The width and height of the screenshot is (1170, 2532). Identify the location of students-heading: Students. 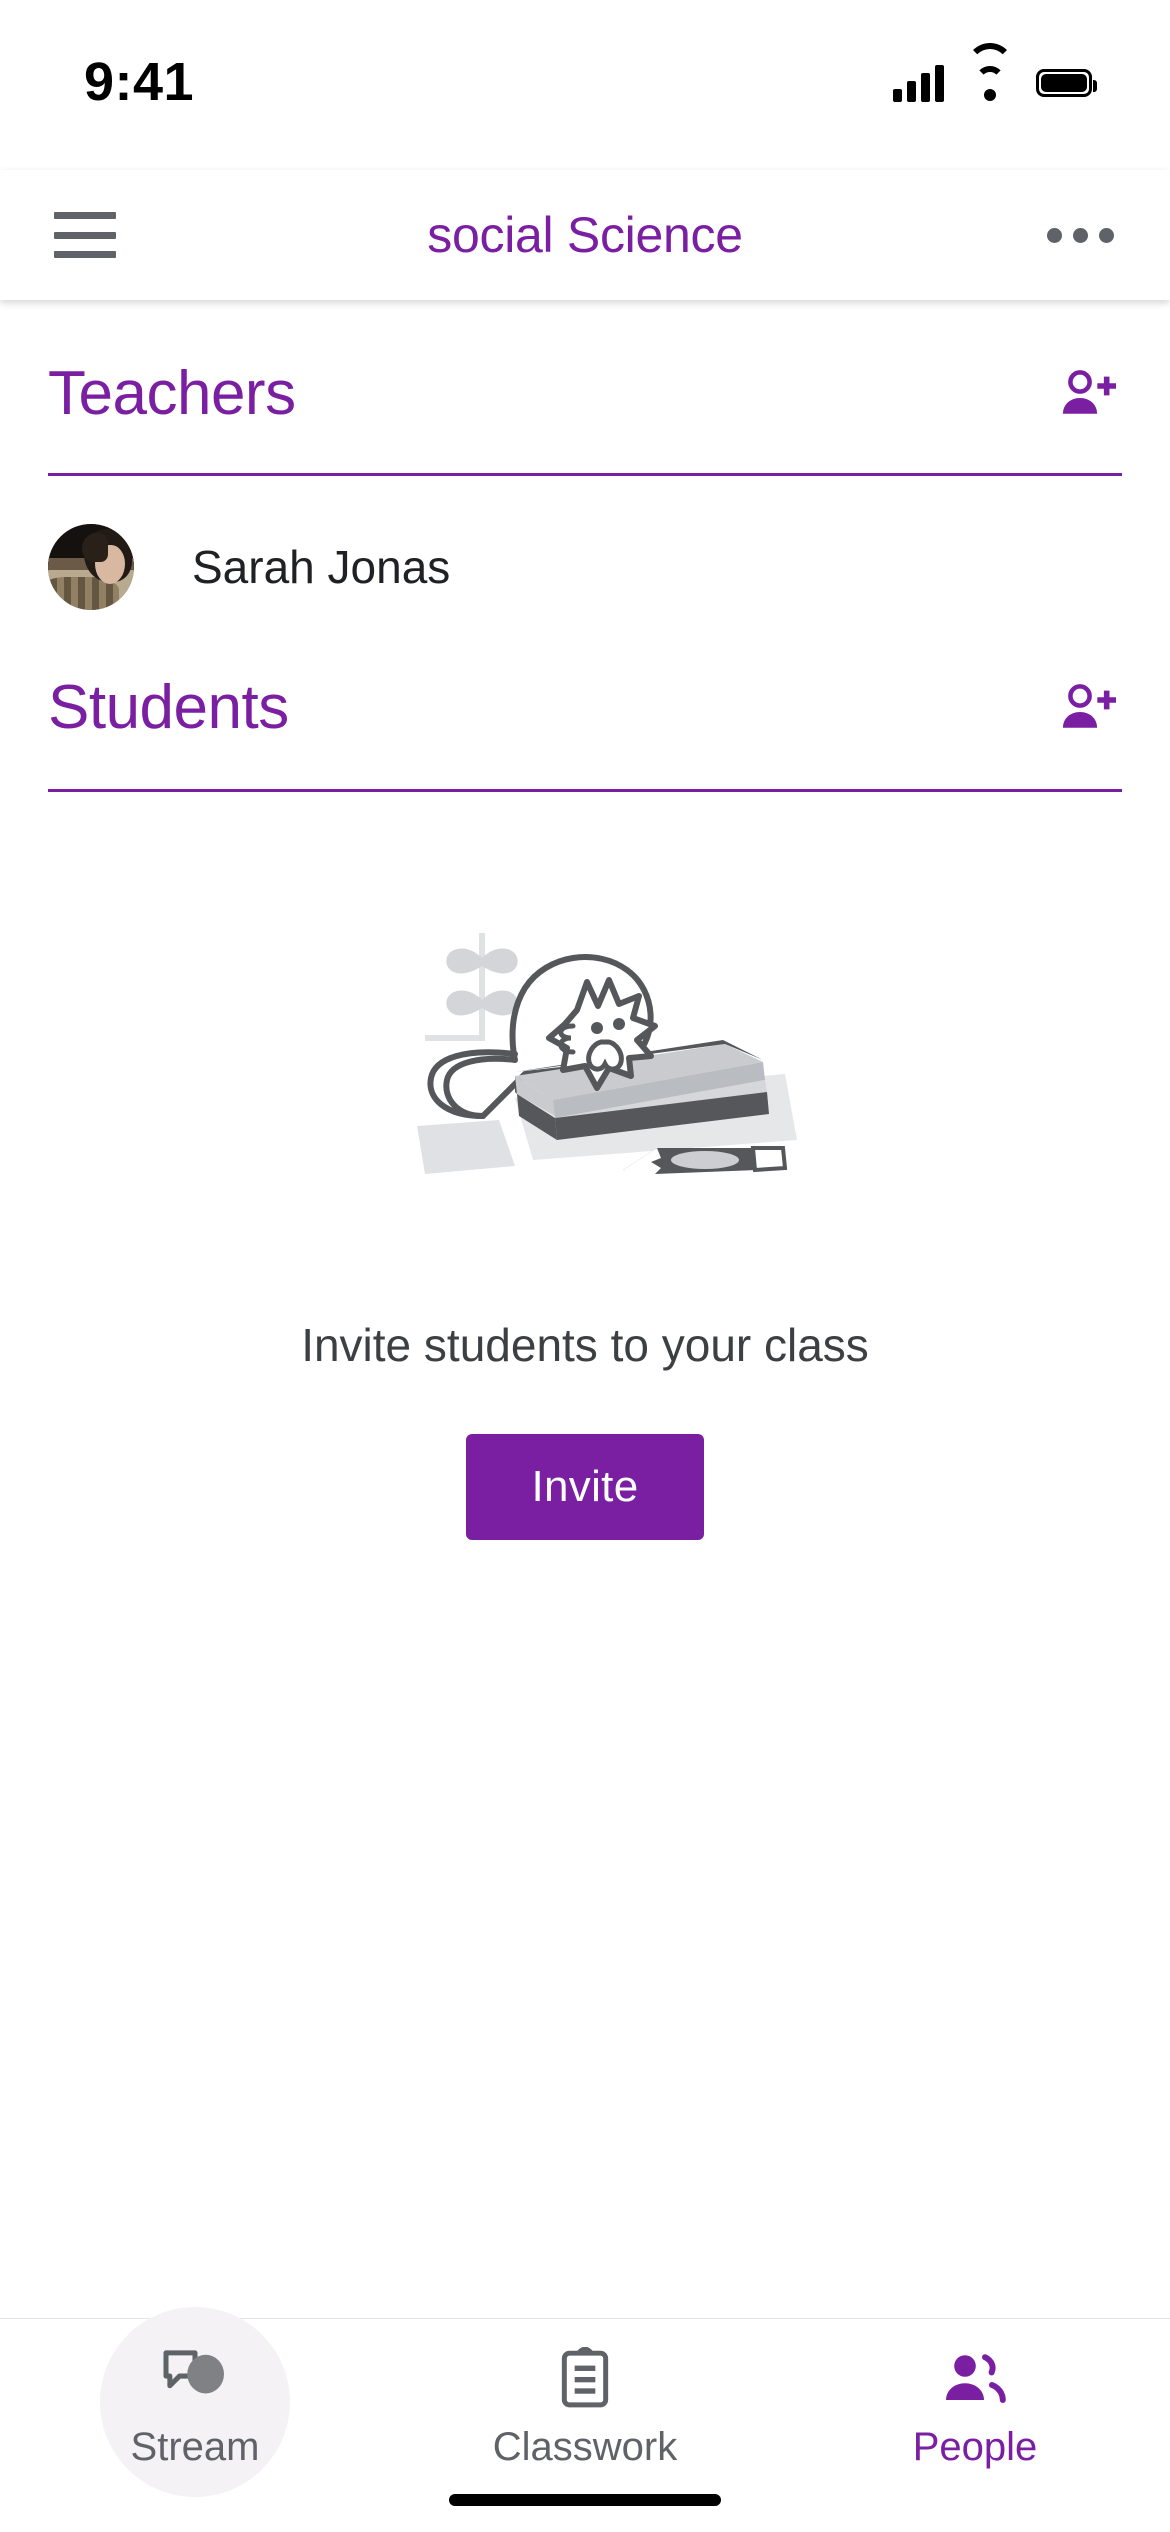
(168, 707).